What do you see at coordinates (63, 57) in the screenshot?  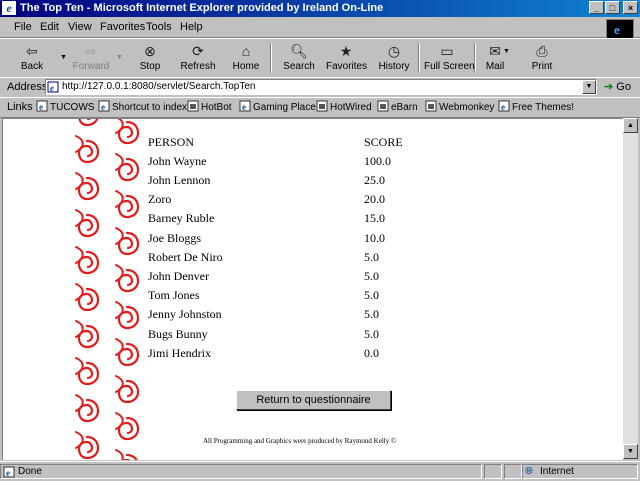 I see `back-dropdown-icon: ▼` at bounding box center [63, 57].